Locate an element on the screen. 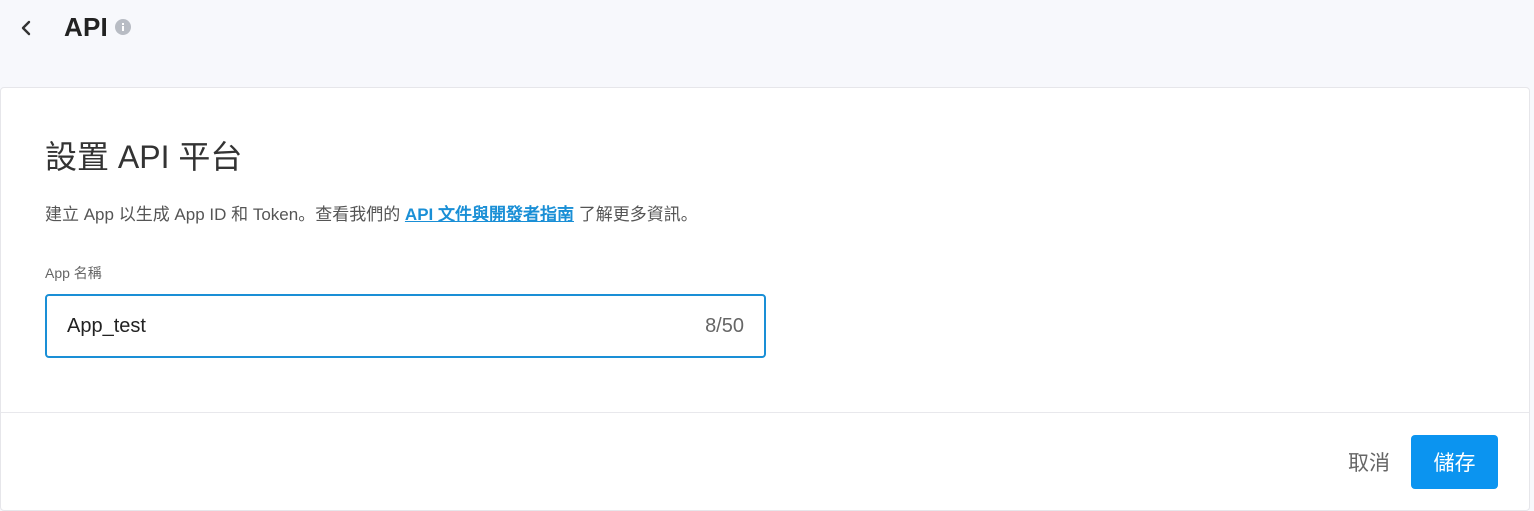 The image size is (1534, 511). info-icon is located at coordinates (123, 27).